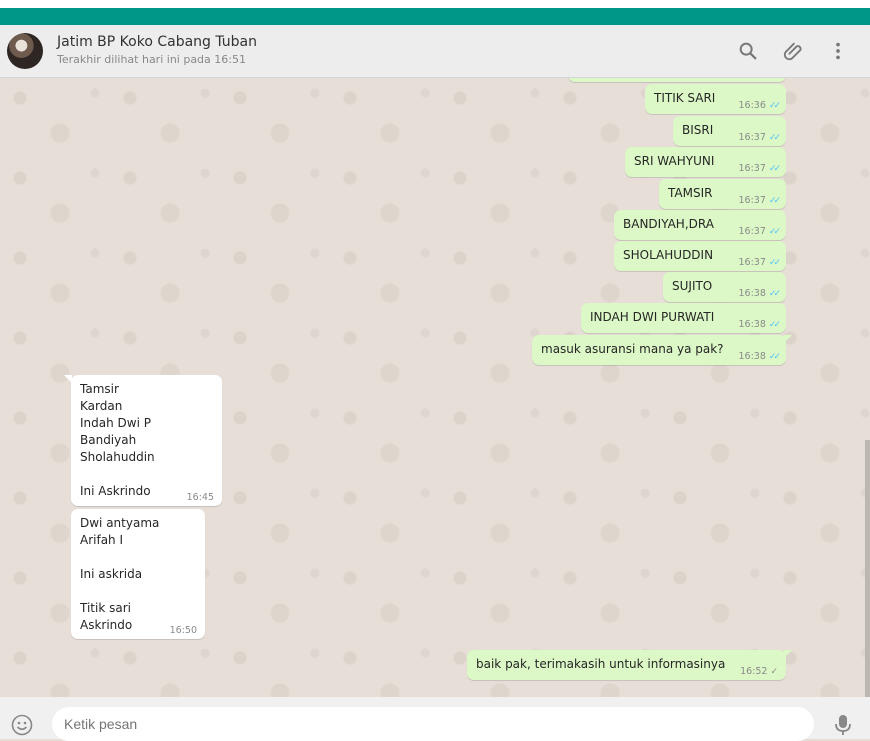 This screenshot has height=741, width=870. I want to click on attach-icon, so click(793, 51).